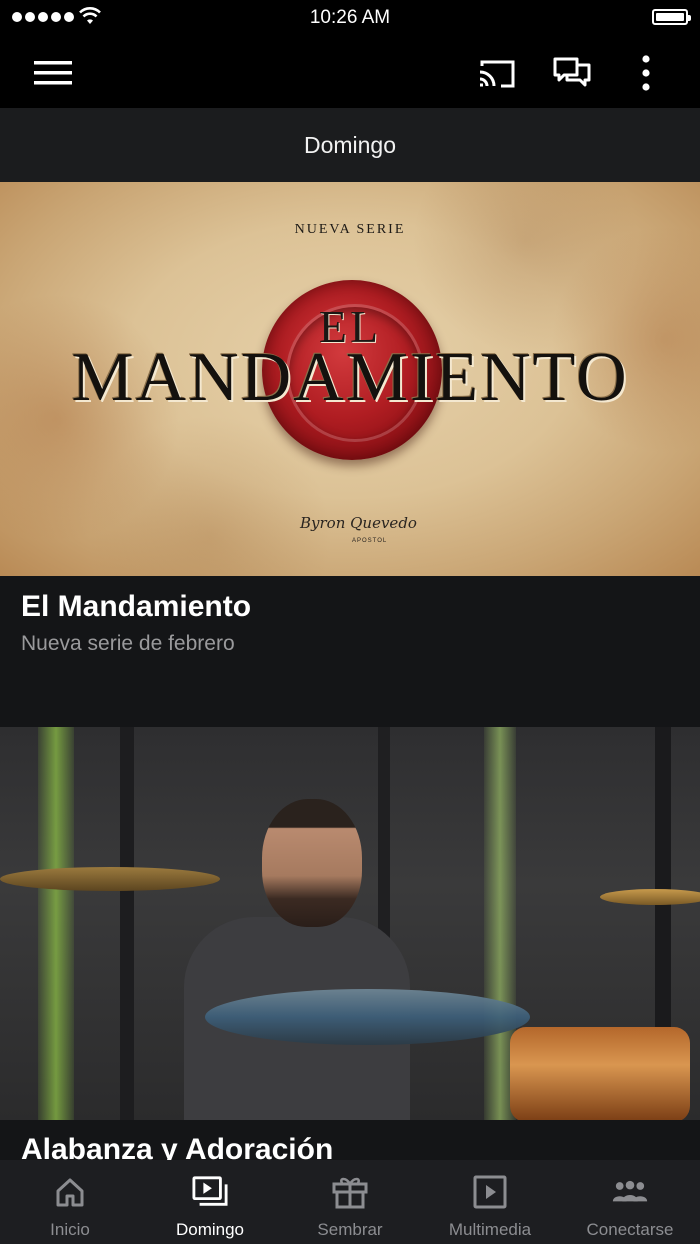 Image resolution: width=700 pixels, height=1244 pixels. I want to click on cast-icon, so click(497, 73).